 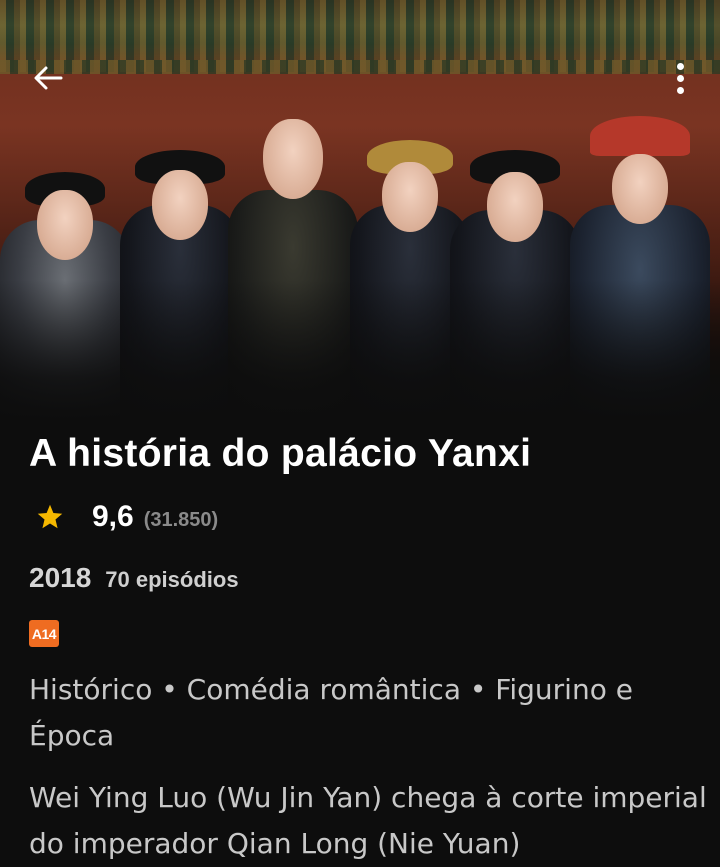 I want to click on back-button, so click(x=48, y=78).